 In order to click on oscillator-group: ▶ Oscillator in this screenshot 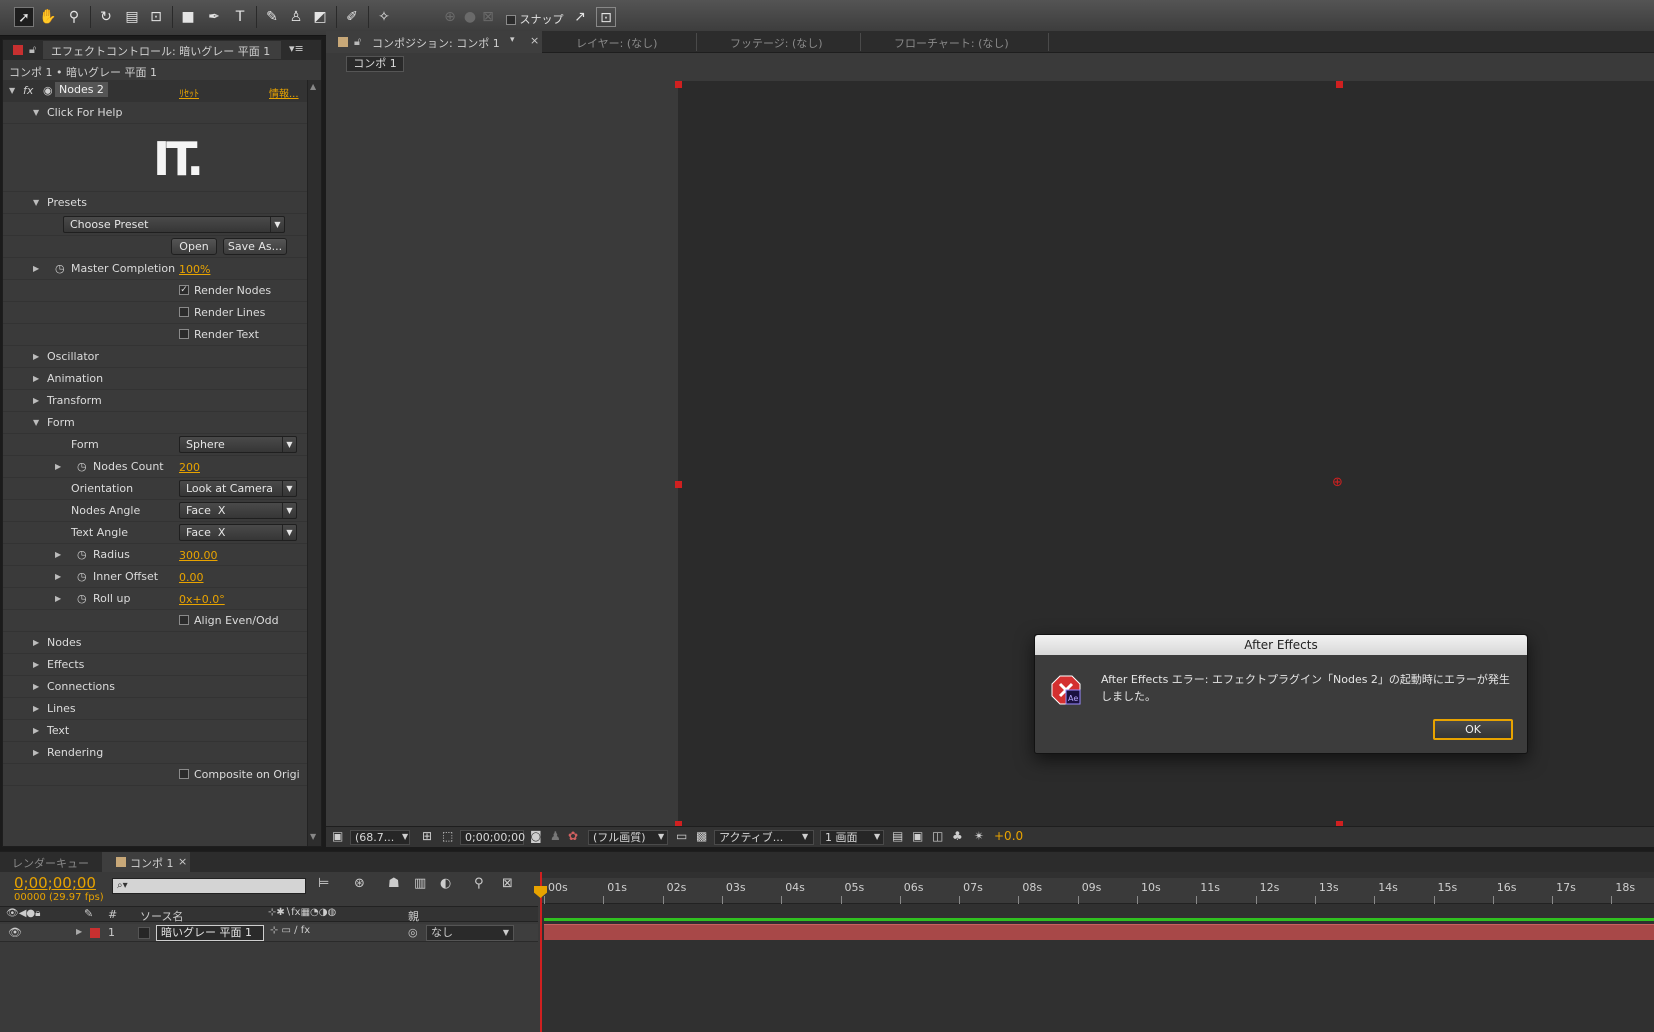, I will do `click(155, 357)`.